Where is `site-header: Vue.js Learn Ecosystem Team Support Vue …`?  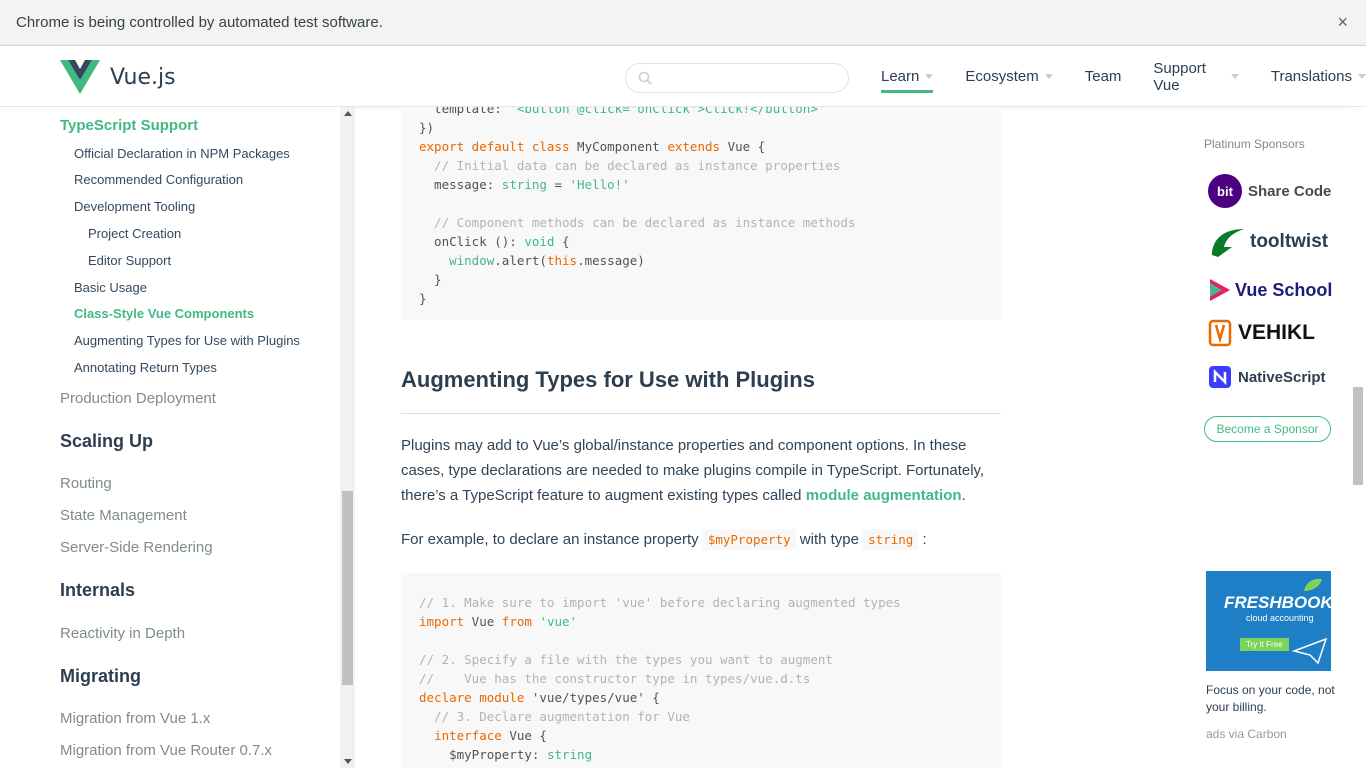 site-header: Vue.js Learn Ecosystem Team Support Vue … is located at coordinates (683, 76).